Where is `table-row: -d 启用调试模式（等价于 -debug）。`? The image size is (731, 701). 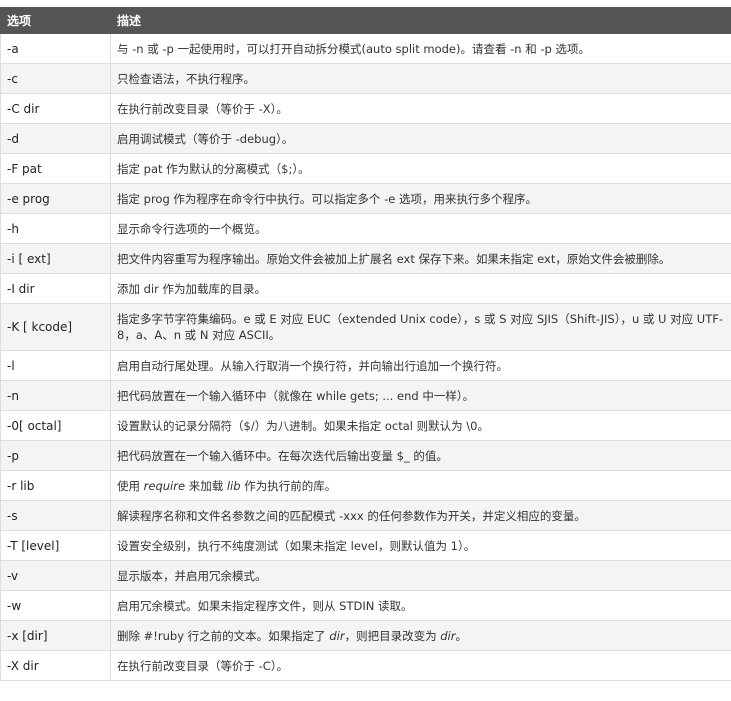 table-row: -d 启用调试模式（等价于 -debug）。 is located at coordinates (365, 138).